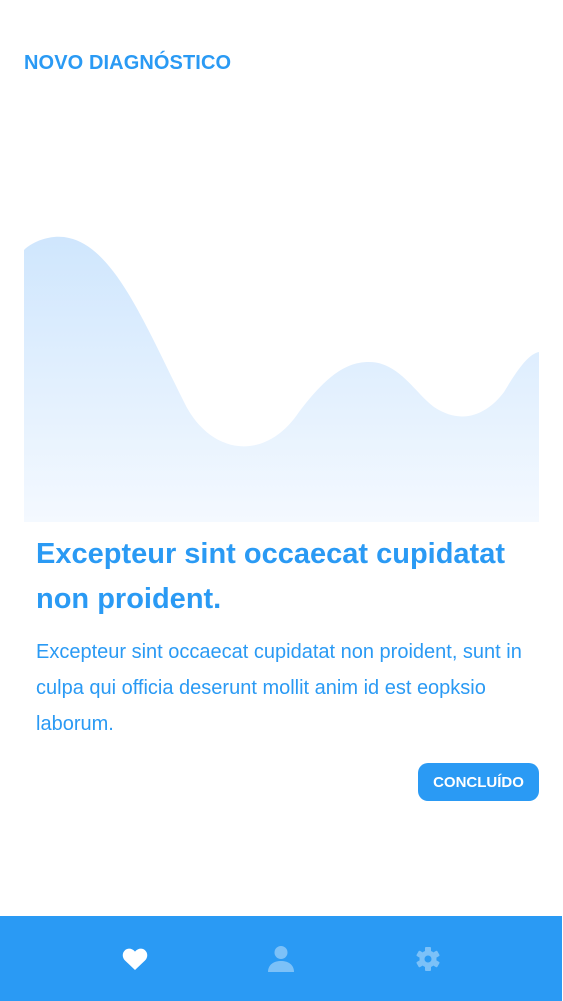  I want to click on heart-icon, so click(135, 959).